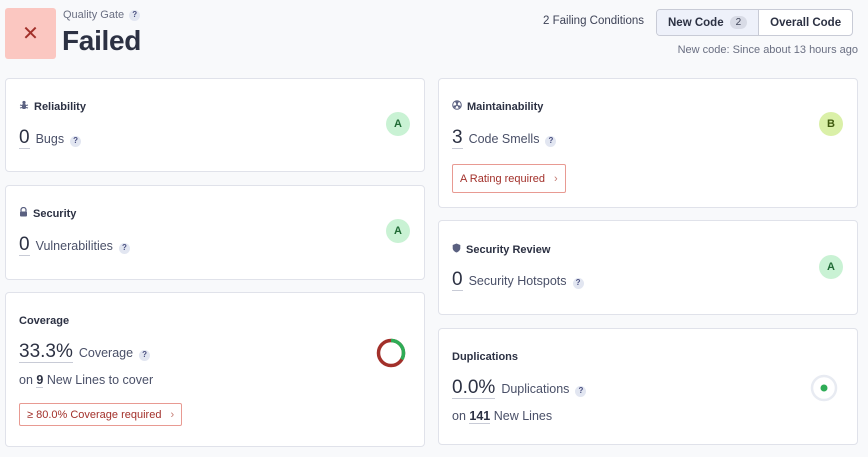 The image size is (868, 457). What do you see at coordinates (457, 106) in the screenshot?
I see `radiation-icon` at bounding box center [457, 106].